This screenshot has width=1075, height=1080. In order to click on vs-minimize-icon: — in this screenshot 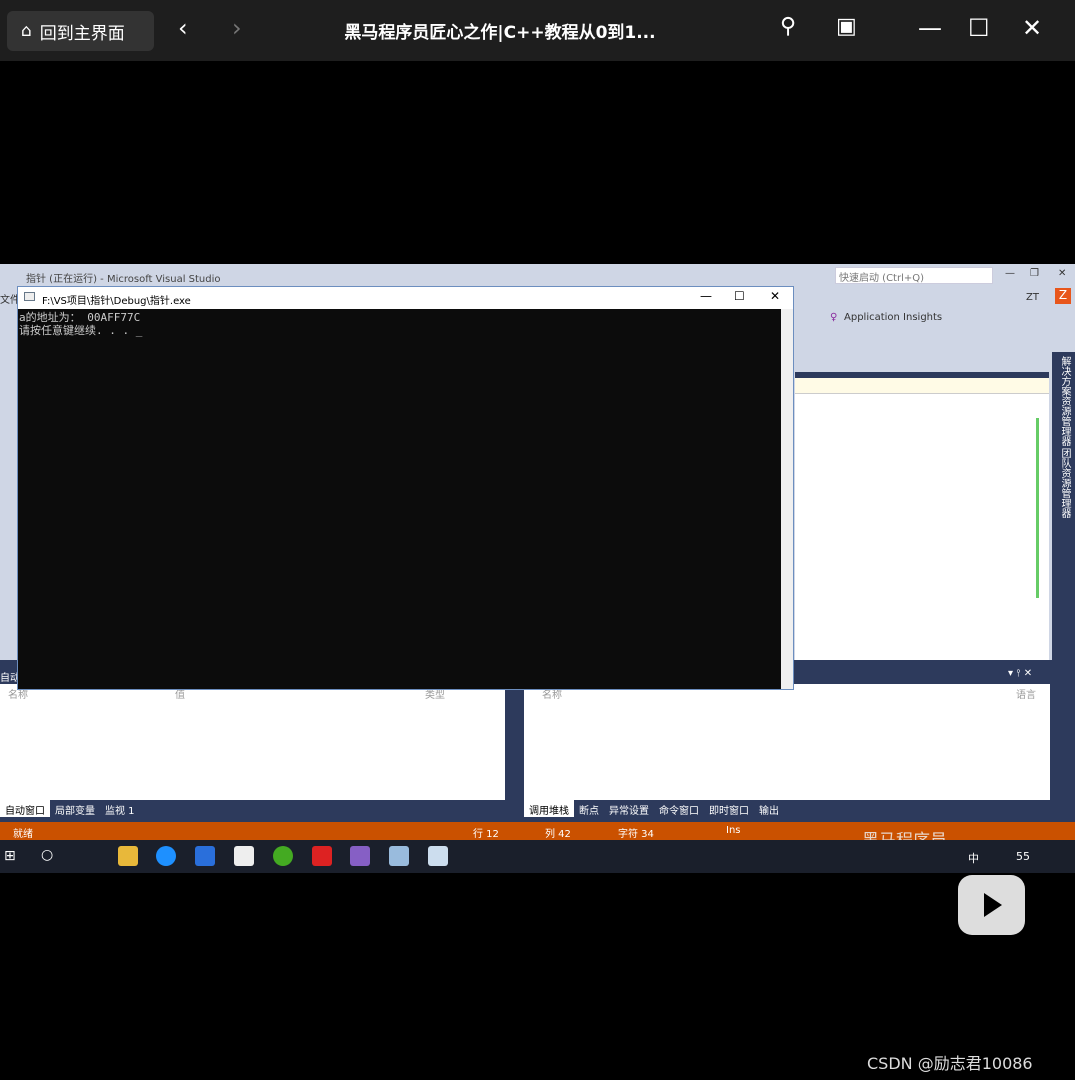, I will do `click(1010, 273)`.